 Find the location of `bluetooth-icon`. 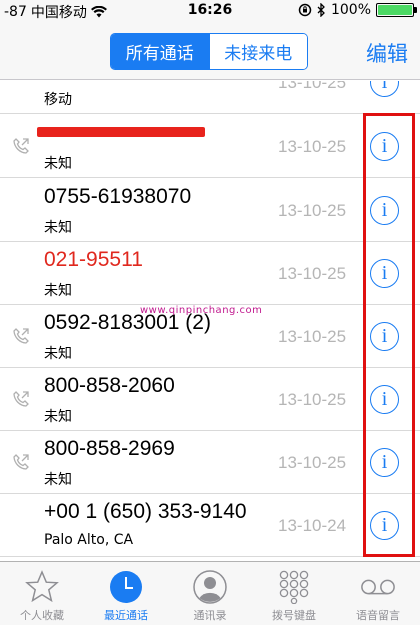

bluetooth-icon is located at coordinates (321, 10).